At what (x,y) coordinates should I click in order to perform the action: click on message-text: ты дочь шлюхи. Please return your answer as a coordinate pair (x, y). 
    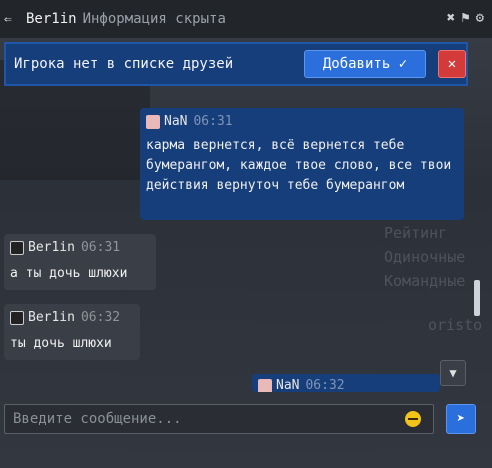
    Looking at the image, I should click on (61, 343).